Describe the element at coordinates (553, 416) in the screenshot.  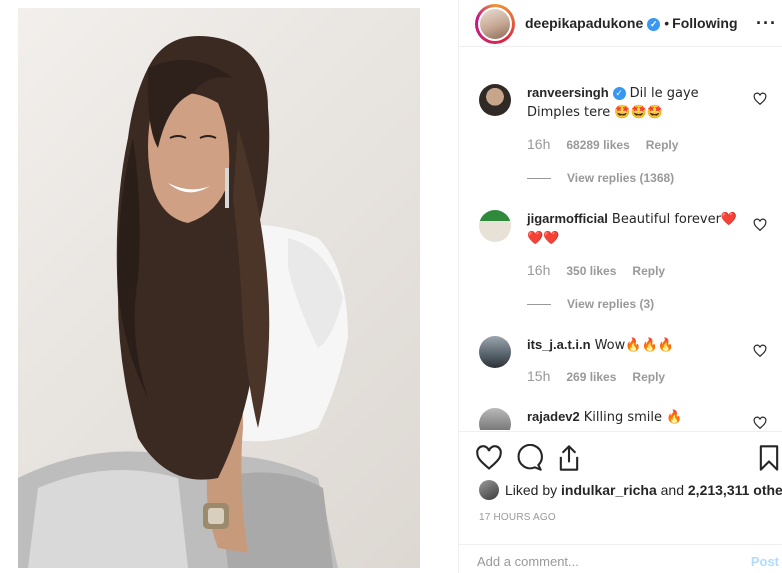
I see `commenter-username: rajadev2` at that location.